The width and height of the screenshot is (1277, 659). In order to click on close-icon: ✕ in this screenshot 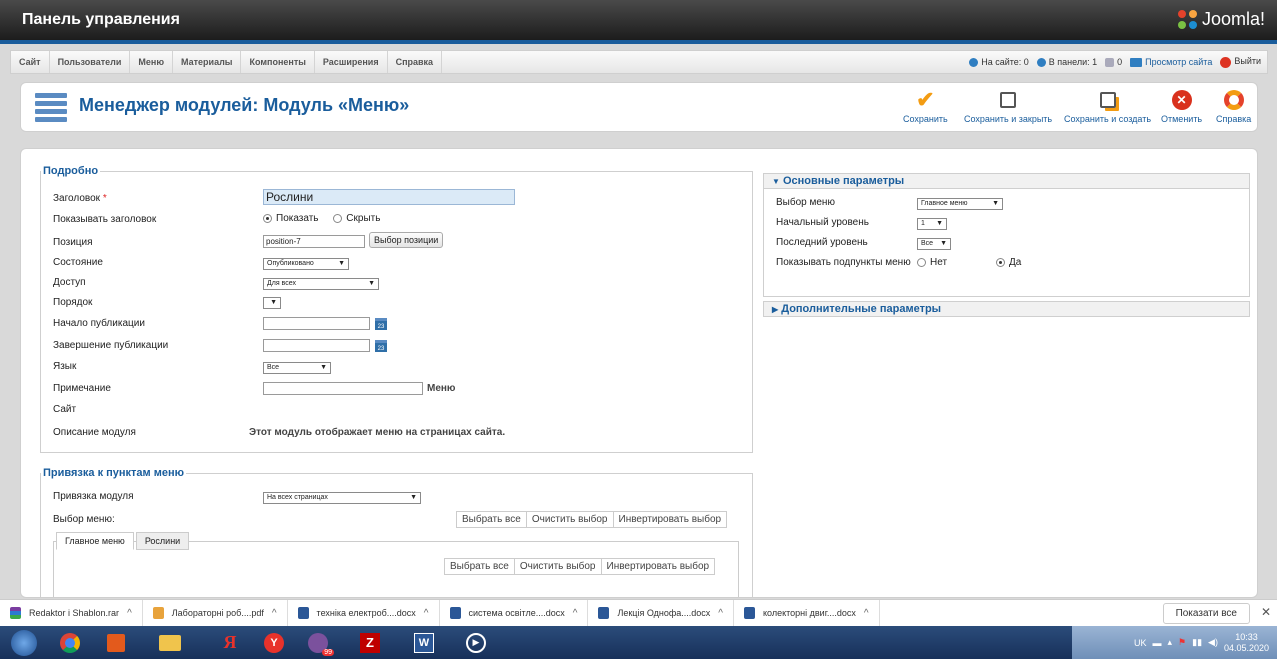, I will do `click(1266, 612)`.